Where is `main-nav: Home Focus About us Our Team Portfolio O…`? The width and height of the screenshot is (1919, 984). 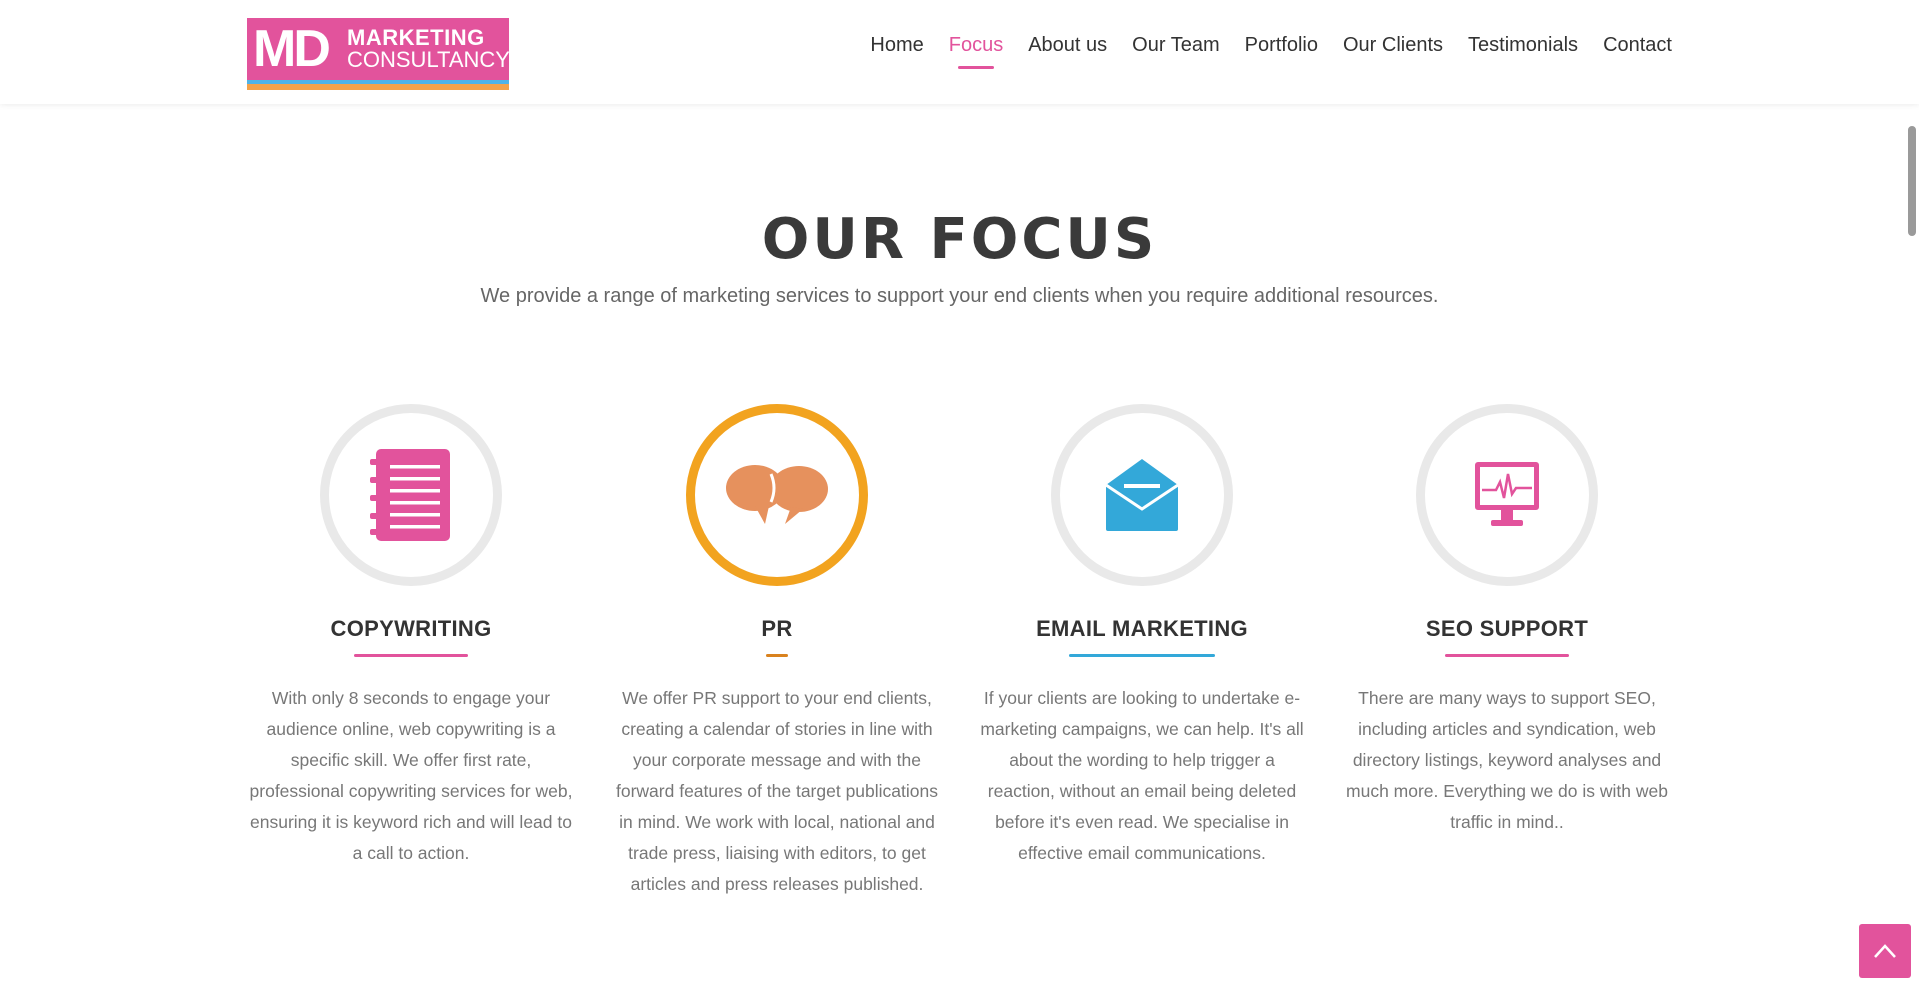
main-nav: Home Focus About us Our Team Portfolio O… is located at coordinates (1258, 45).